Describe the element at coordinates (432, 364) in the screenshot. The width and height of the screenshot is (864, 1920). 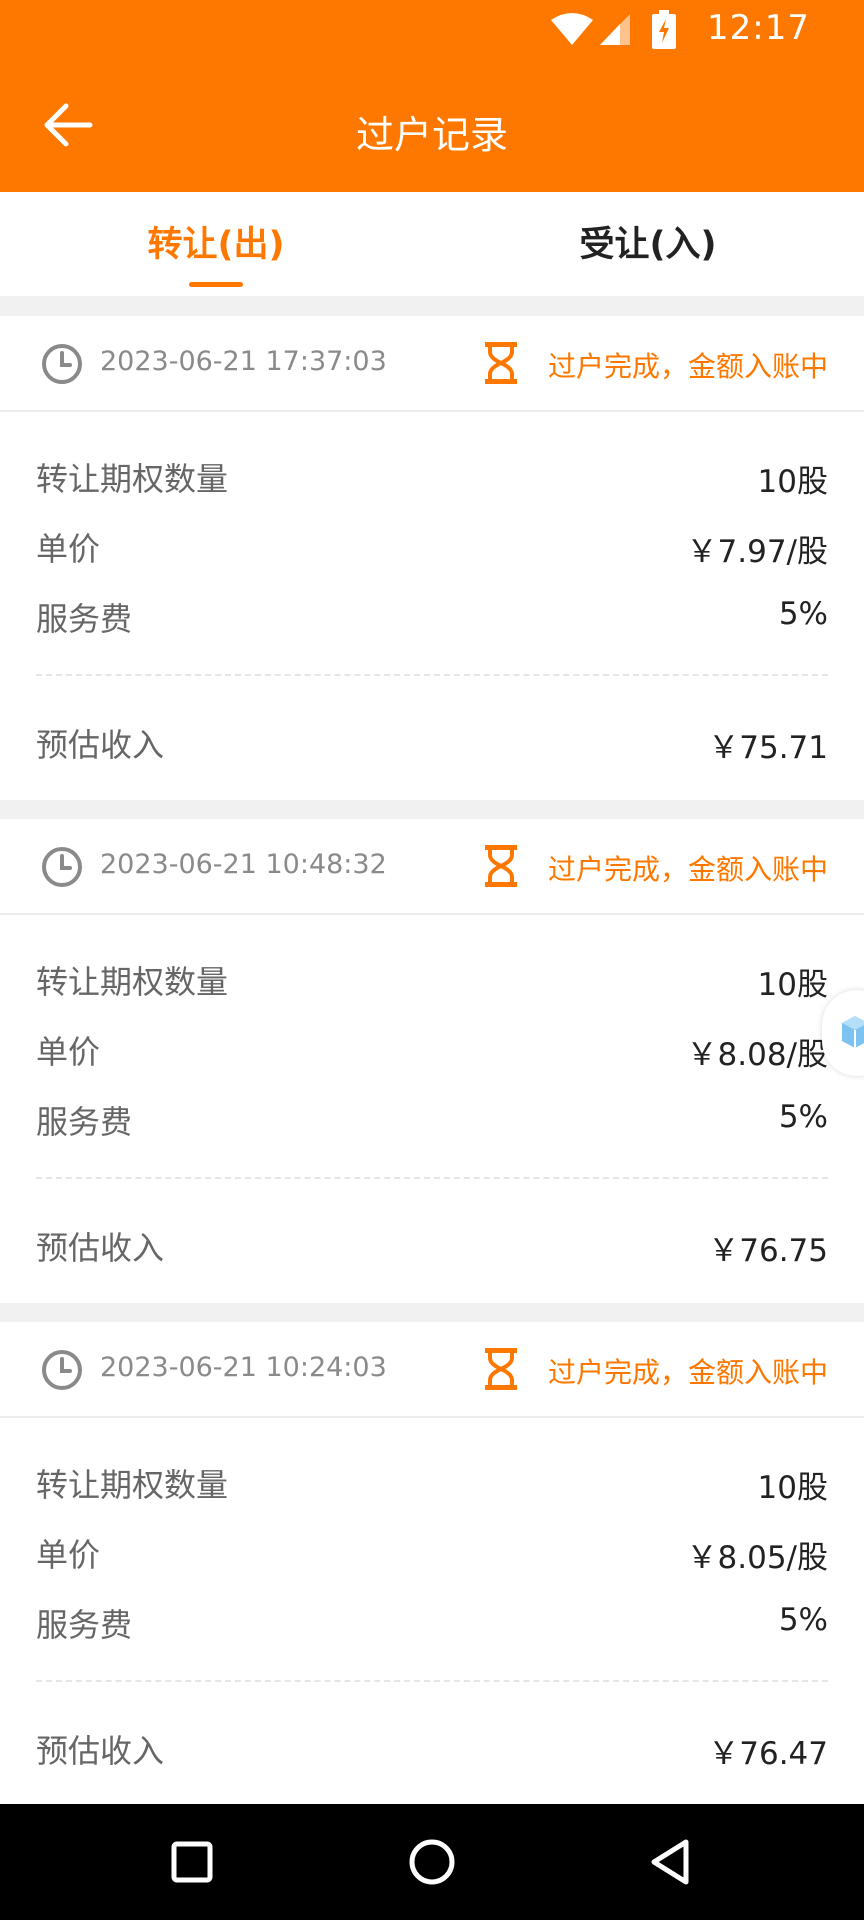
I see `record-card-header: 2023-06-21 17:37:03 过户完成，金额入账中` at that location.